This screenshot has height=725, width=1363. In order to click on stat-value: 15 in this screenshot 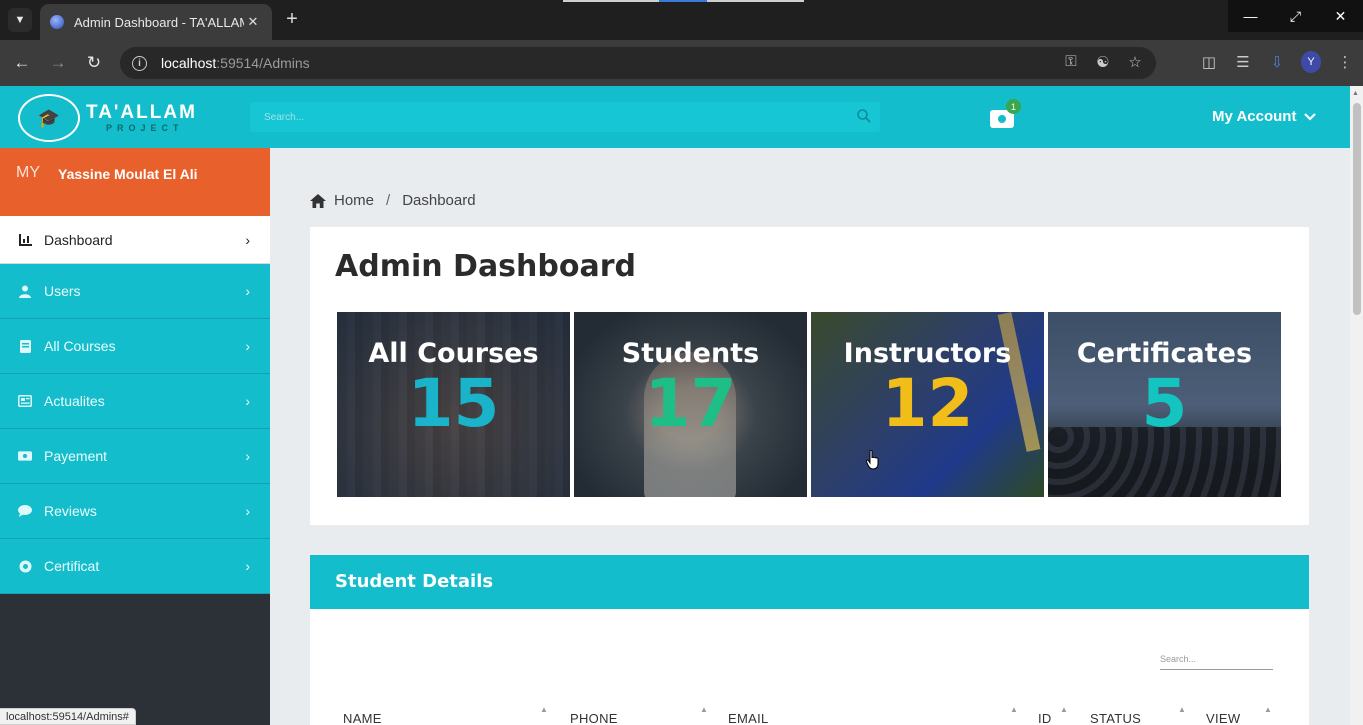, I will do `click(453, 403)`.